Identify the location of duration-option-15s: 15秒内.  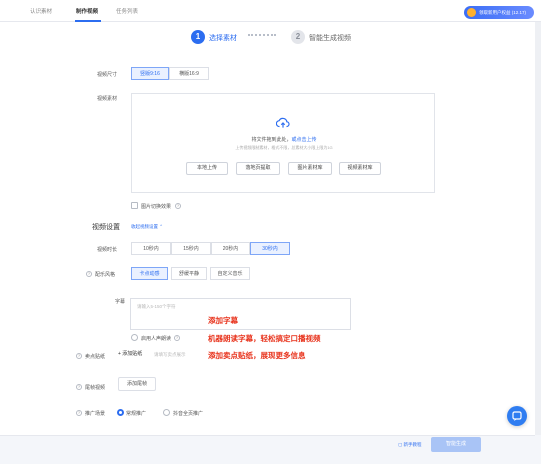
(191, 248).